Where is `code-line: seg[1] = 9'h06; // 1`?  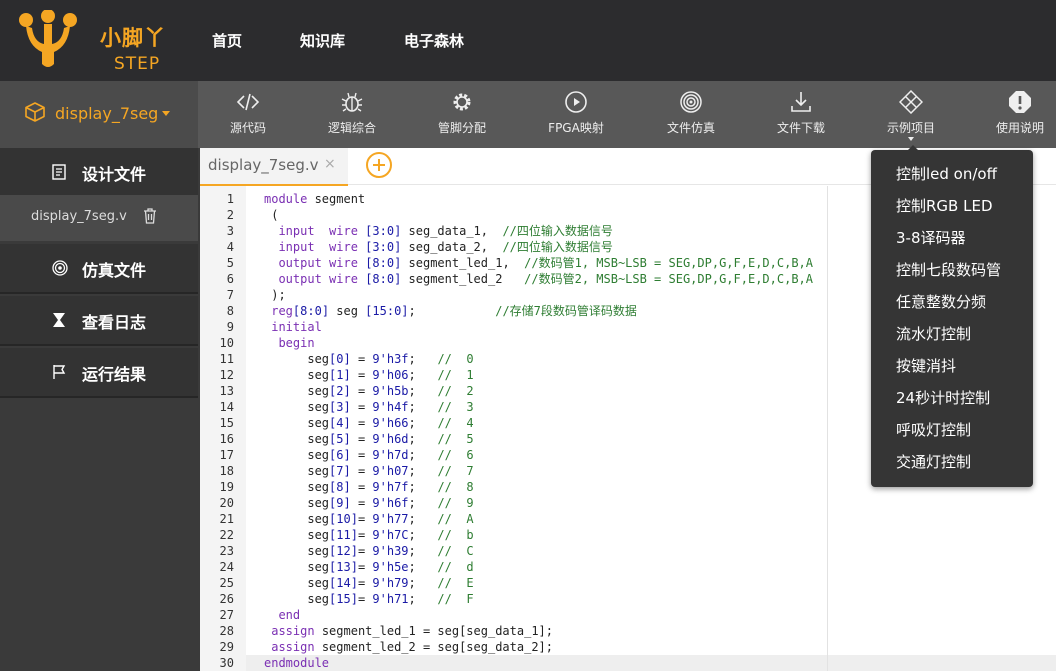 code-line: seg[1] = 9'h06; // 1 is located at coordinates (369, 375).